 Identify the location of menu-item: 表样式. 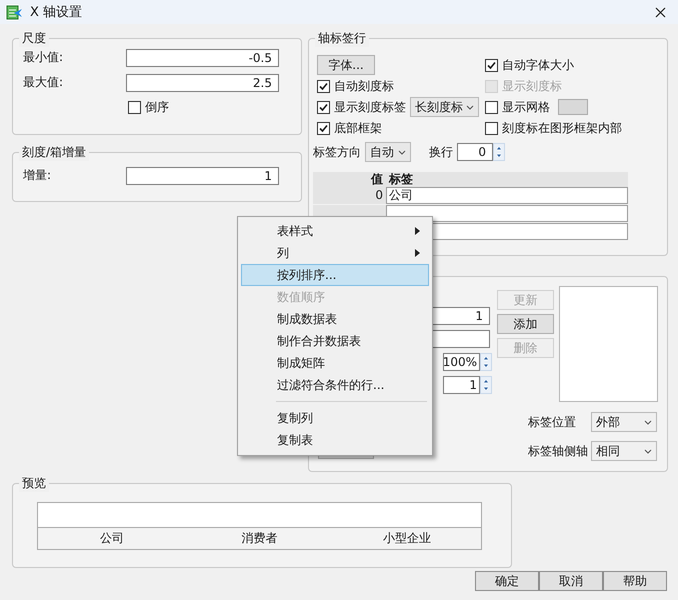
(335, 231).